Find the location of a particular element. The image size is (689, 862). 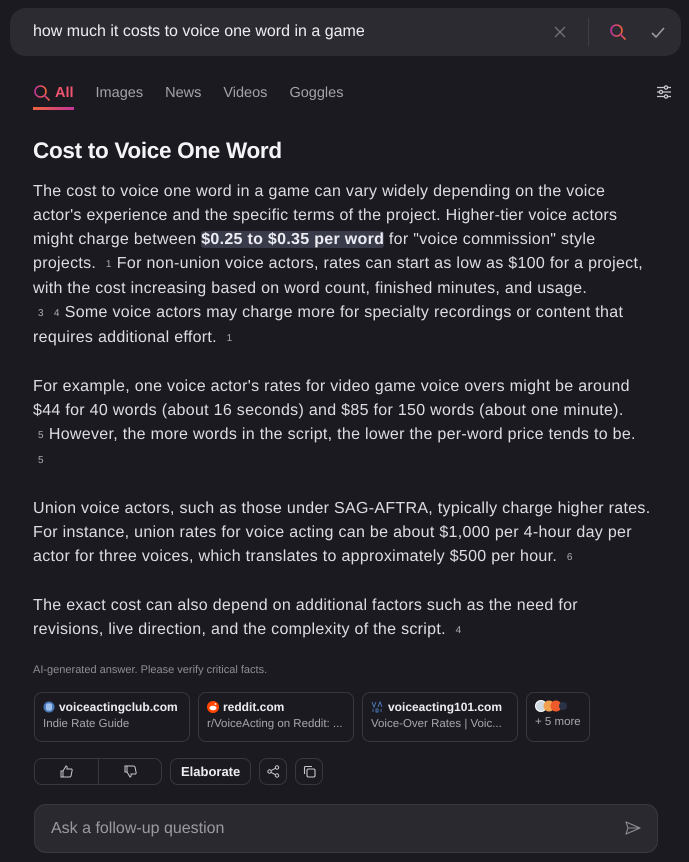

search-tab: All is located at coordinates (53, 94).